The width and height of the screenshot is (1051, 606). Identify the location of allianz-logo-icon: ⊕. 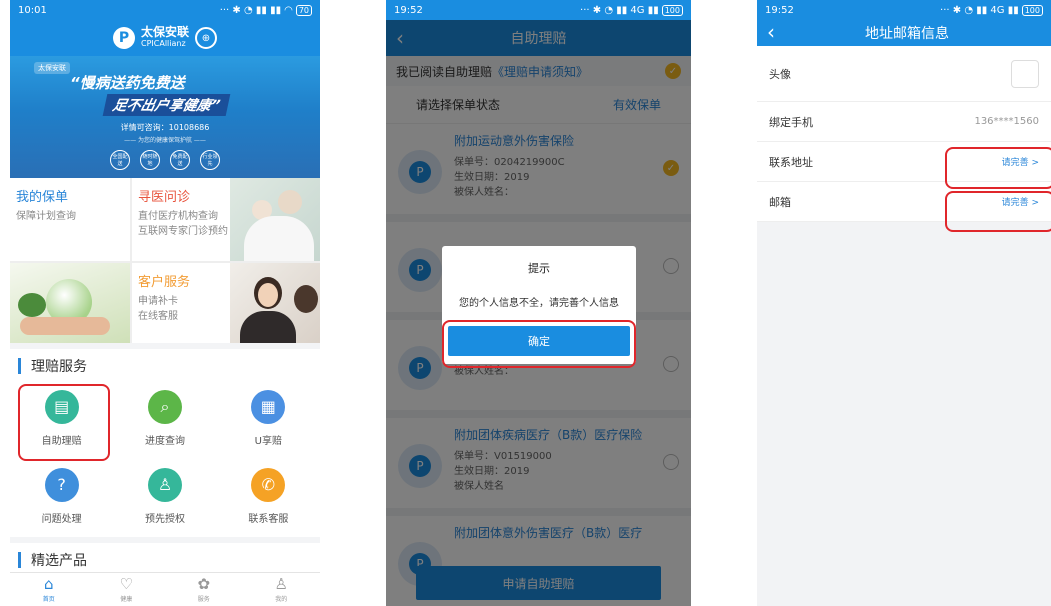
(206, 38).